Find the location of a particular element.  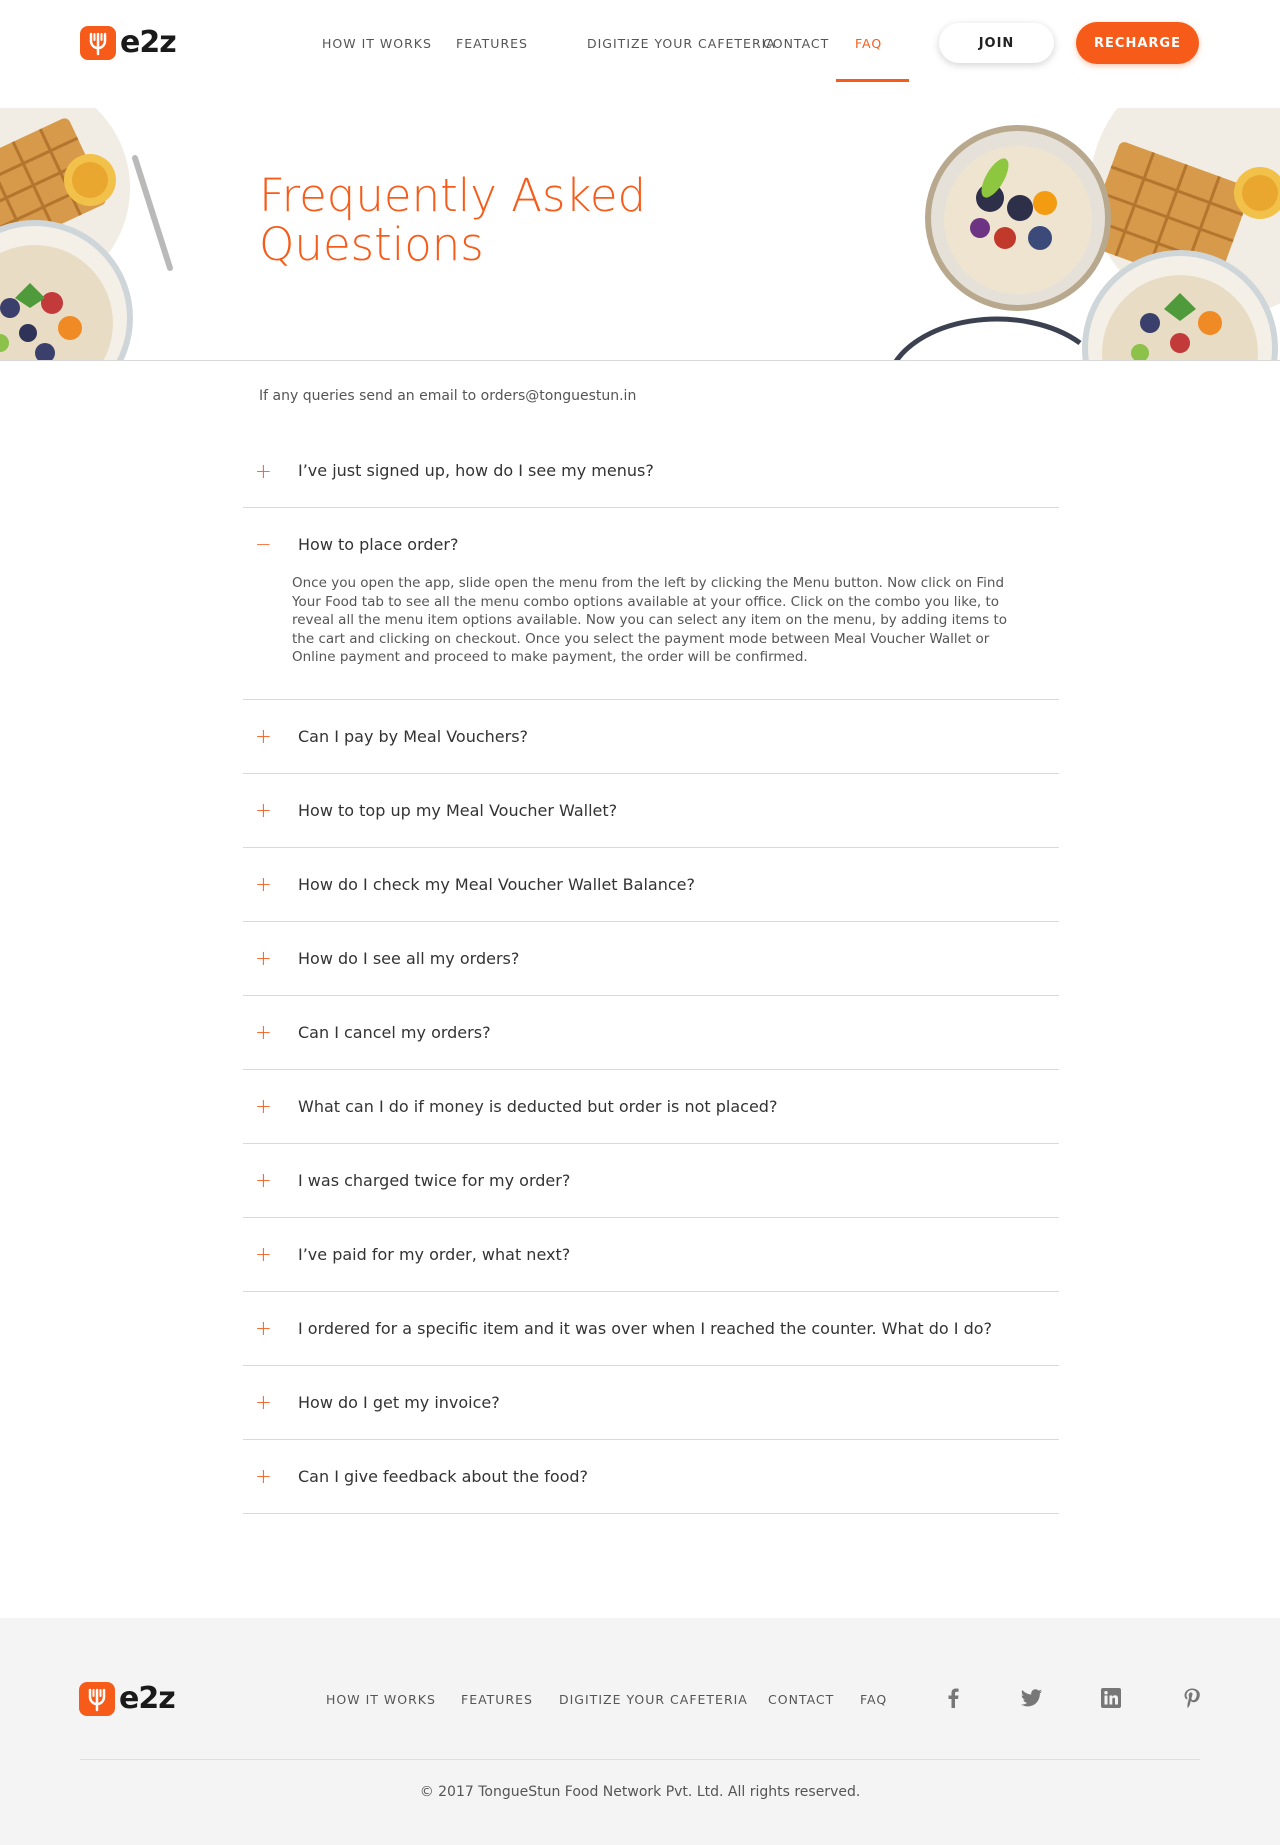

faq-question: How do I get my invoice? is located at coordinates (399, 1402).